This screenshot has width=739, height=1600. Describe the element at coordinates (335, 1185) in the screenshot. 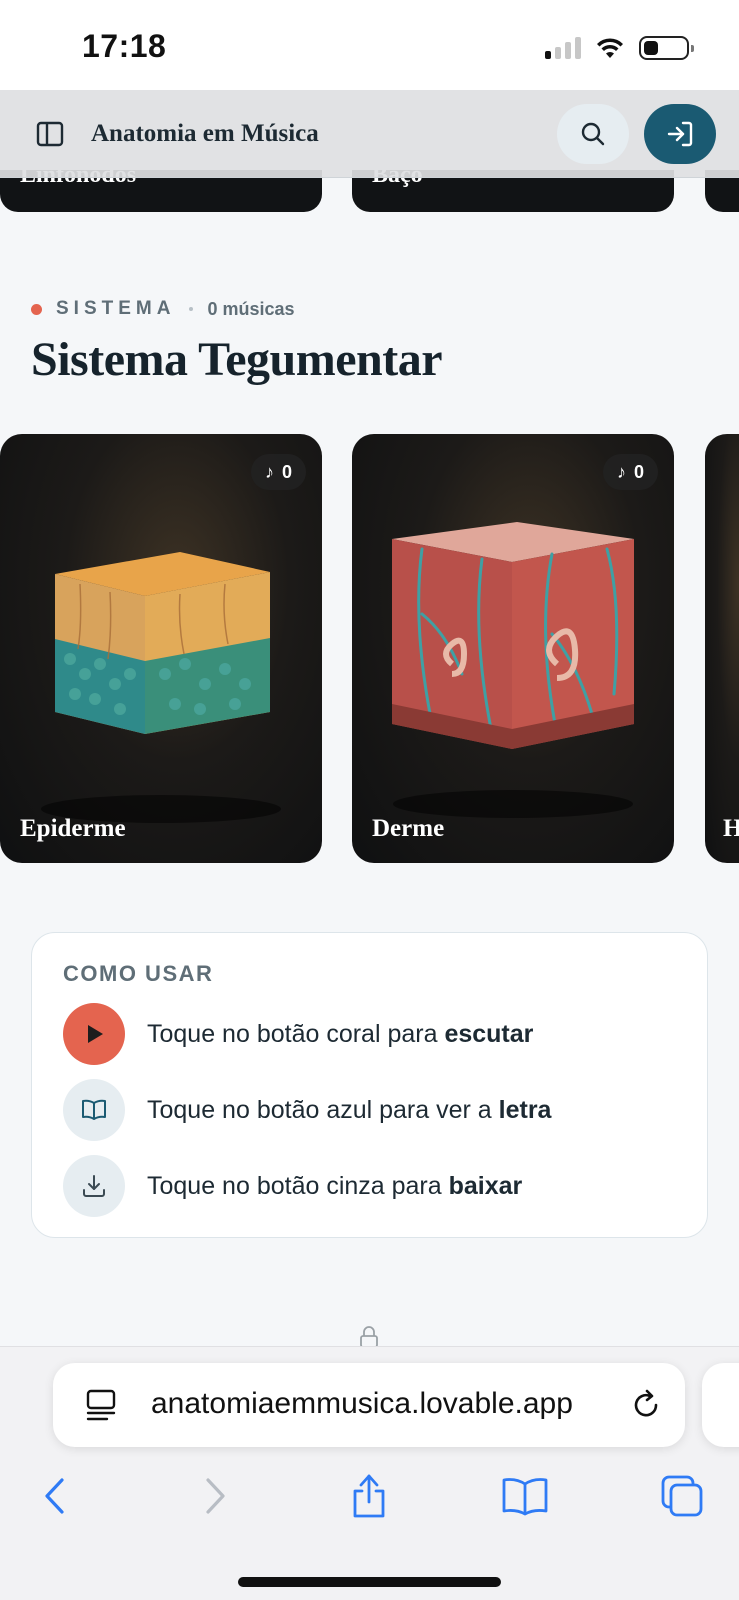

I see `how-to-text: Toque no botão cinza para baixar` at that location.